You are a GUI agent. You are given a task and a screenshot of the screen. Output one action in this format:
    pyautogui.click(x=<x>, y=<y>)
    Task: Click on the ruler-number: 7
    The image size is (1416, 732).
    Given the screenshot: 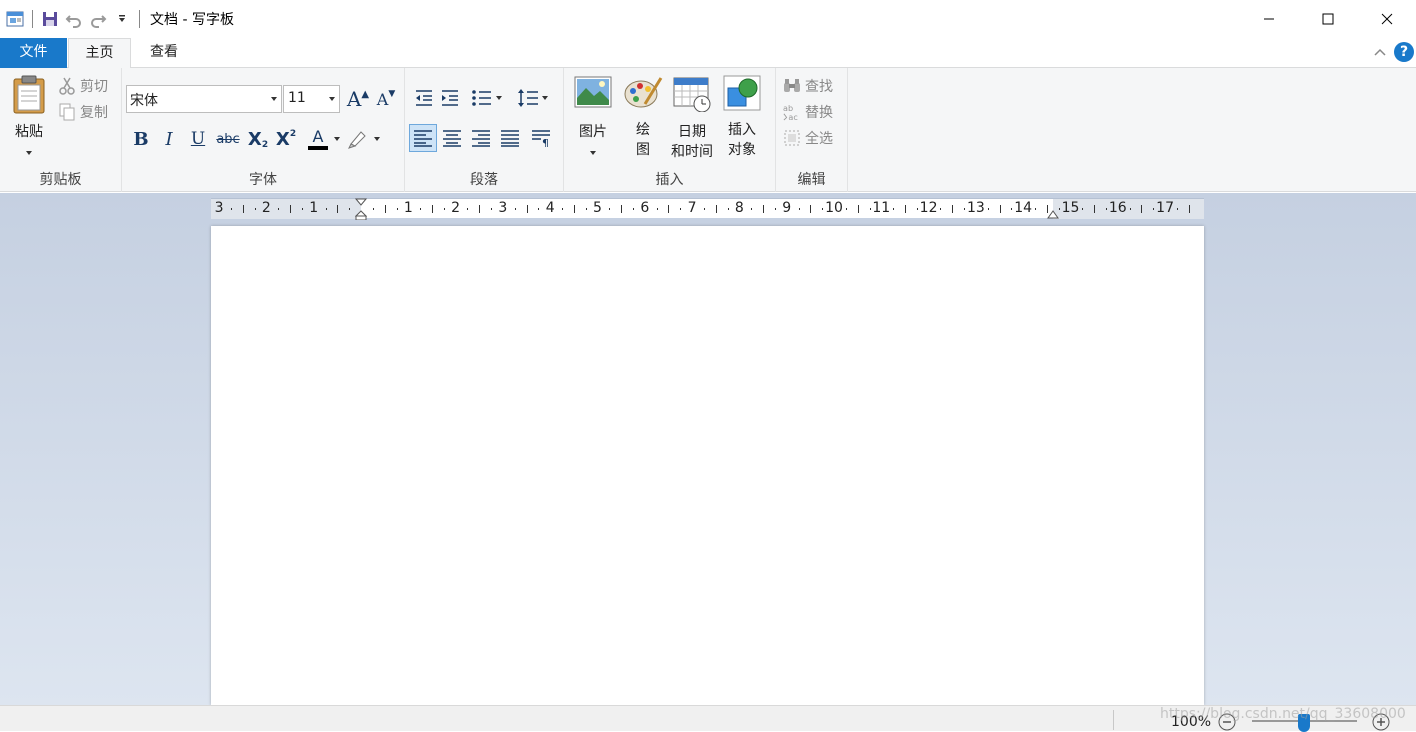 What is the action you would take?
    pyautogui.click(x=692, y=208)
    